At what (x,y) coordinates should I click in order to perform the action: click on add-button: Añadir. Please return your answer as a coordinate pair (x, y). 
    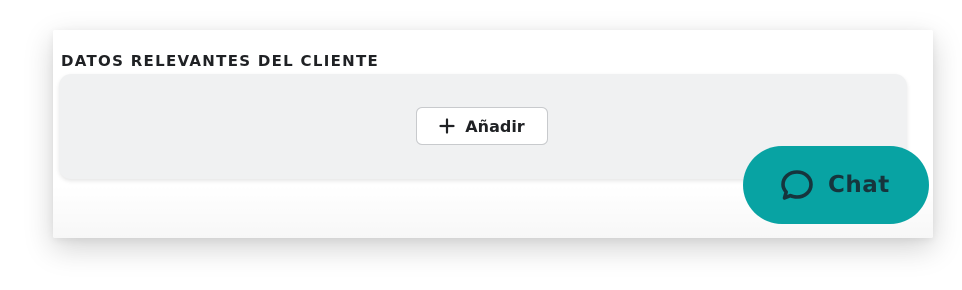
    Looking at the image, I should click on (482, 126).